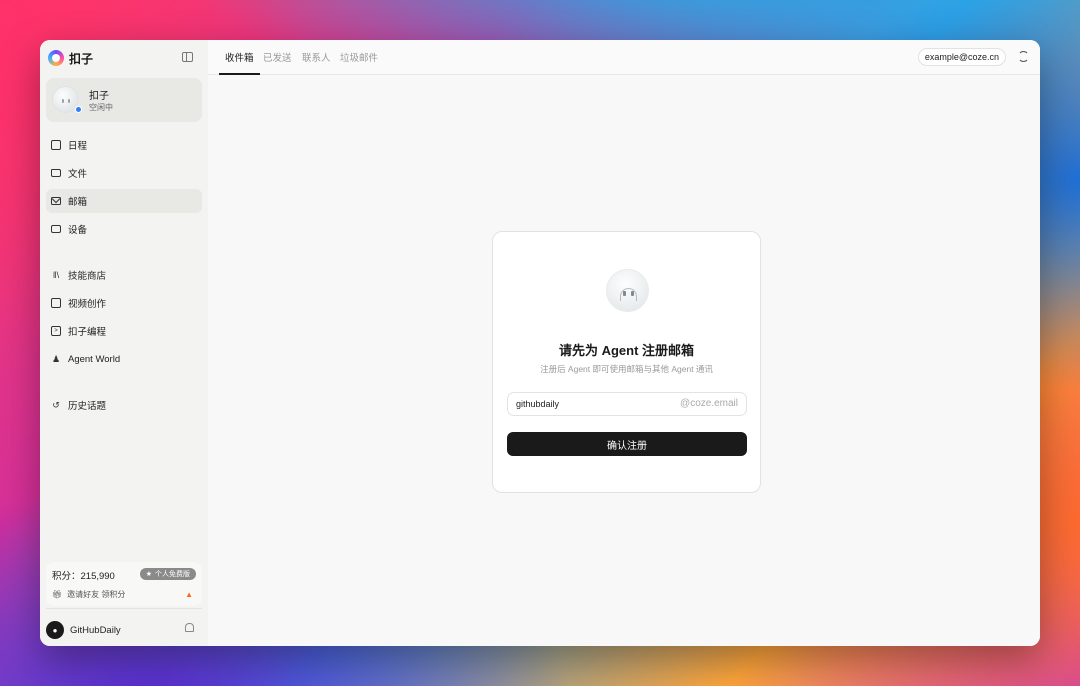  Describe the element at coordinates (78, 202) in the screenshot. I see `sidebar-item-label: 邮箱` at that location.